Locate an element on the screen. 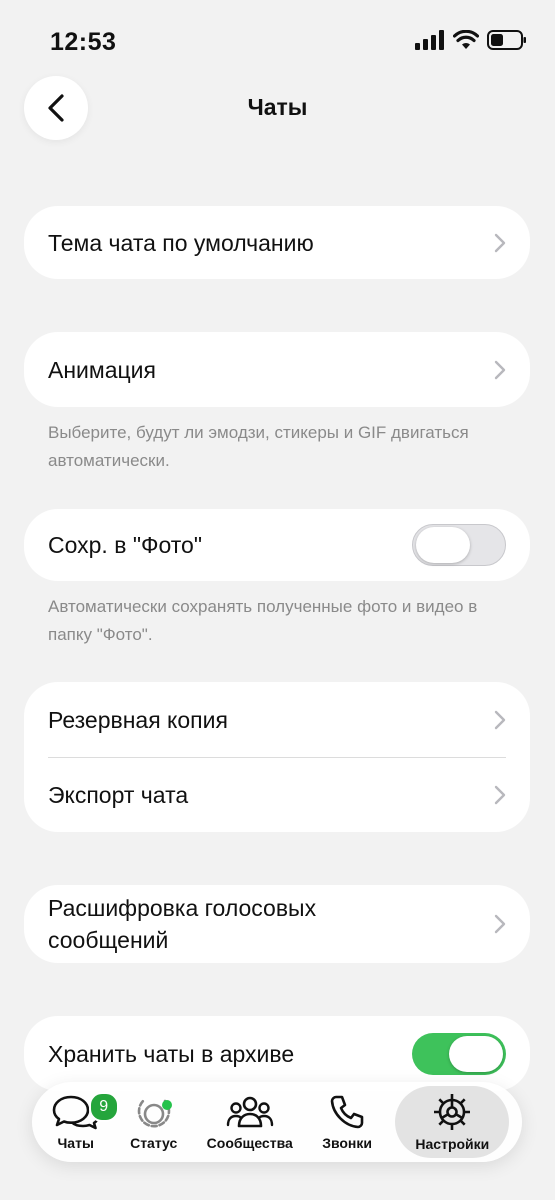 The height and width of the screenshot is (1200, 555). tab-status: Статус is located at coordinates (153, 1122).